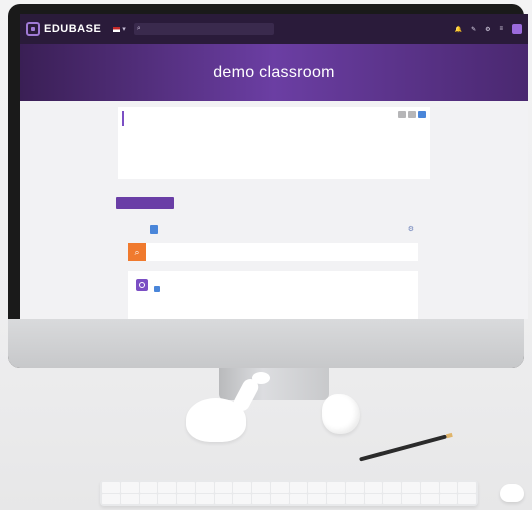 Image resolution: width=532 pixels, height=510 pixels. Describe the element at coordinates (274, 119) in the screenshot. I see `class-info-header` at that location.